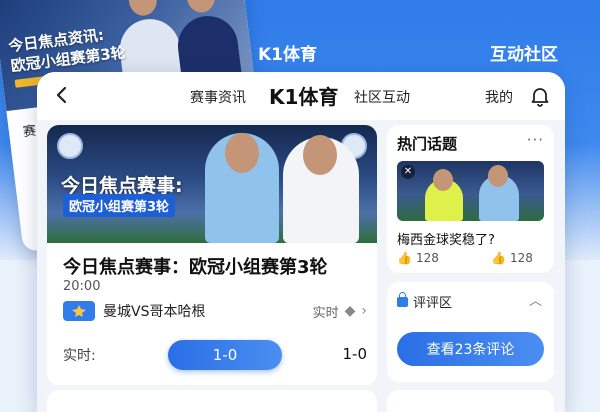 This screenshot has width=600, height=412. What do you see at coordinates (350, 311) in the screenshot?
I see `diamond-icon: ◆` at bounding box center [350, 311].